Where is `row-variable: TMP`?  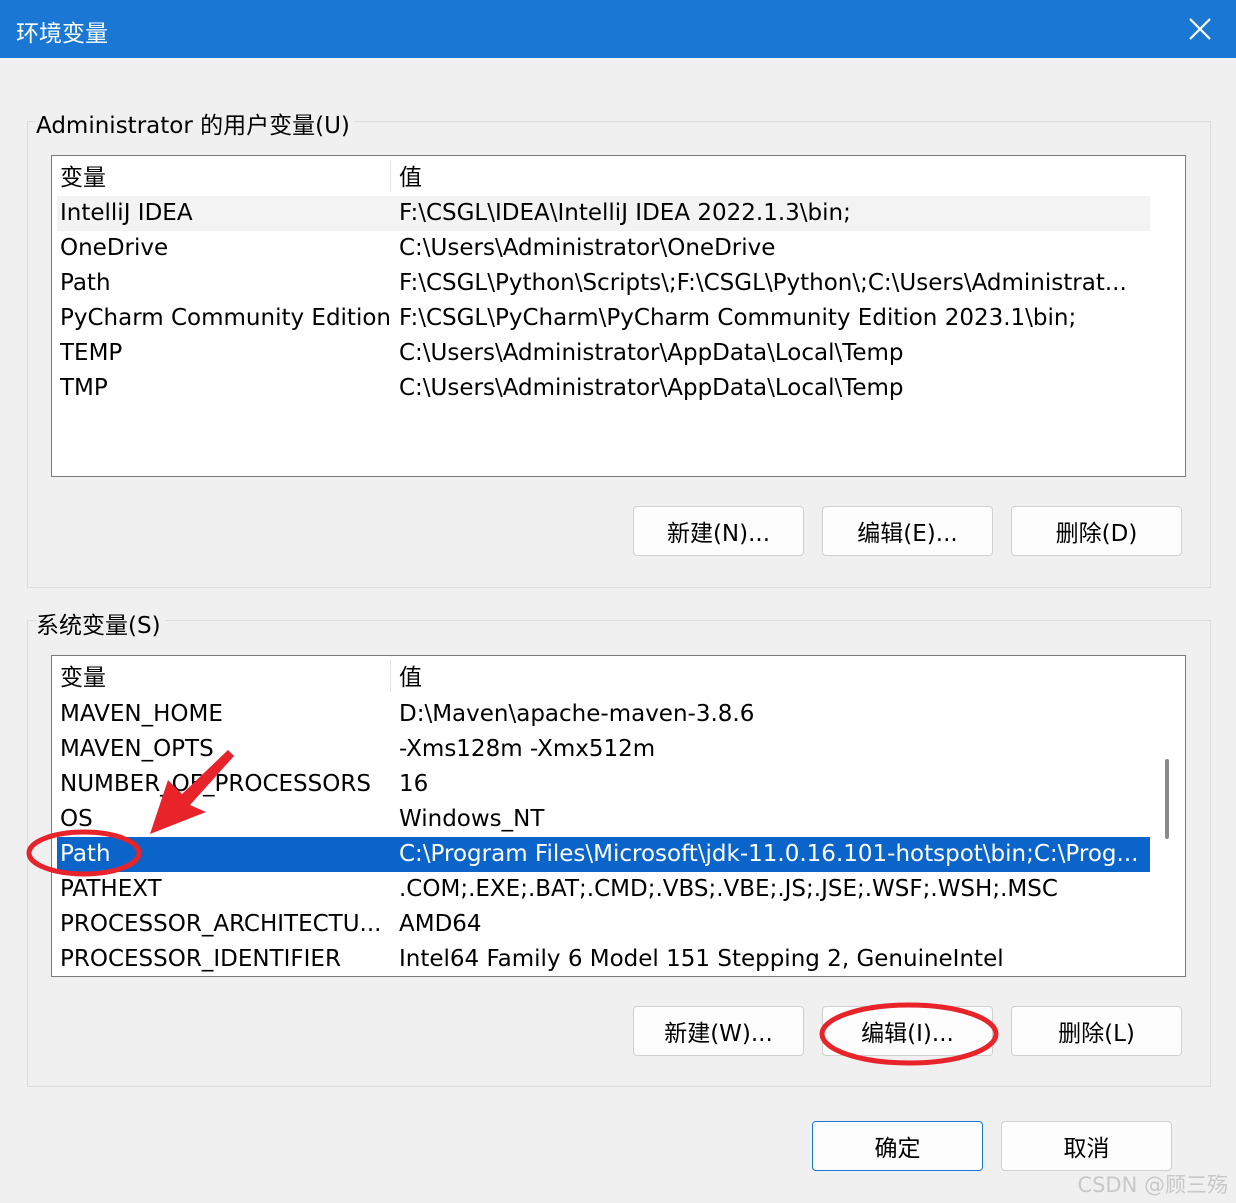
row-variable: TMP is located at coordinates (84, 388).